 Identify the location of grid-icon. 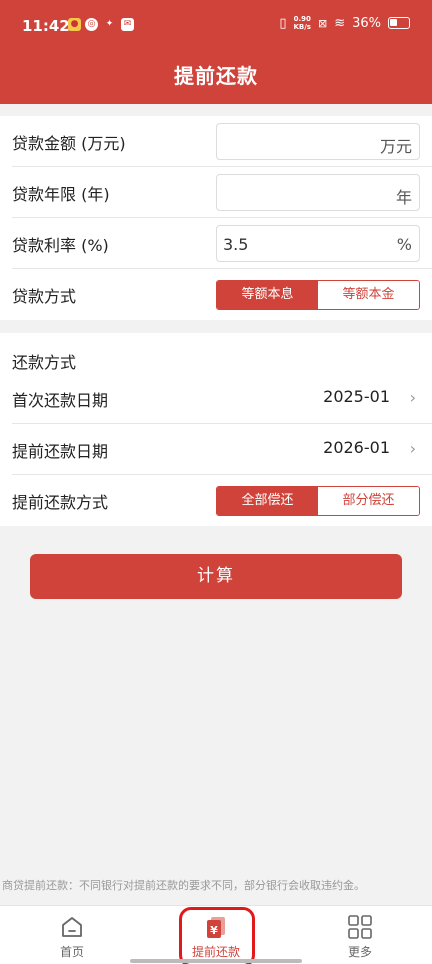
(360, 927).